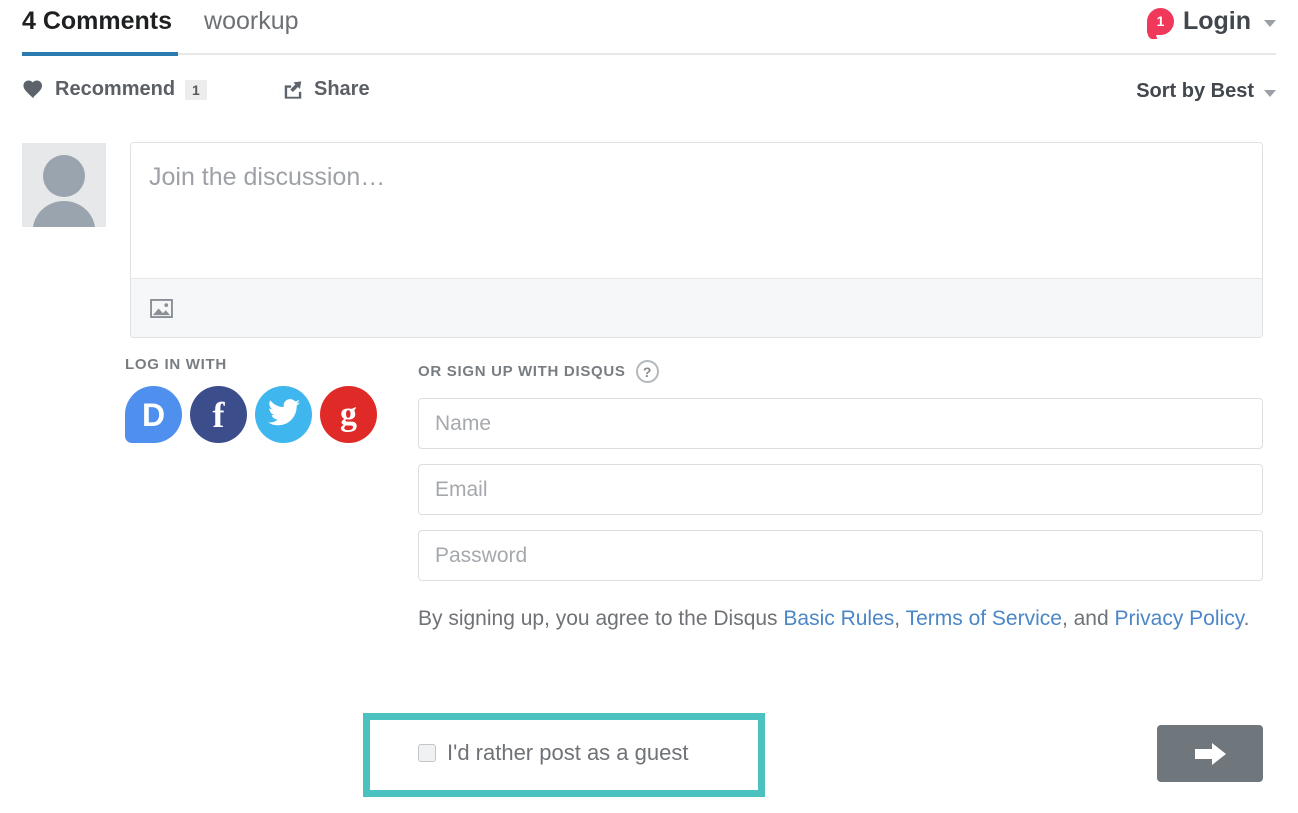 Image resolution: width=1298 pixels, height=813 pixels. I want to click on action-bar: Recommend 1 Share Sort by Best, so click(649, 96).